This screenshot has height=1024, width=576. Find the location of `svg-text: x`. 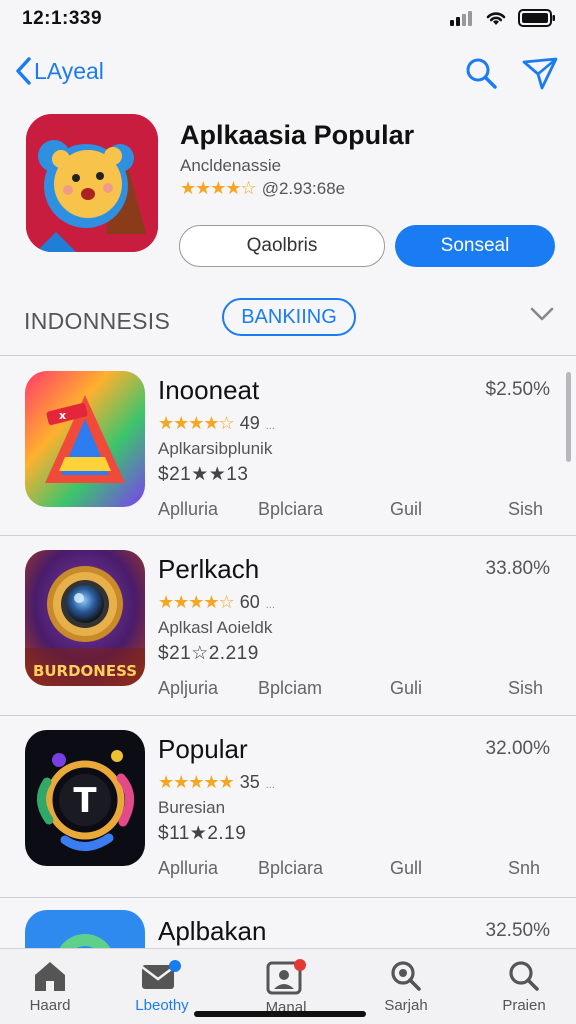

svg-text: x is located at coordinates (62, 415).